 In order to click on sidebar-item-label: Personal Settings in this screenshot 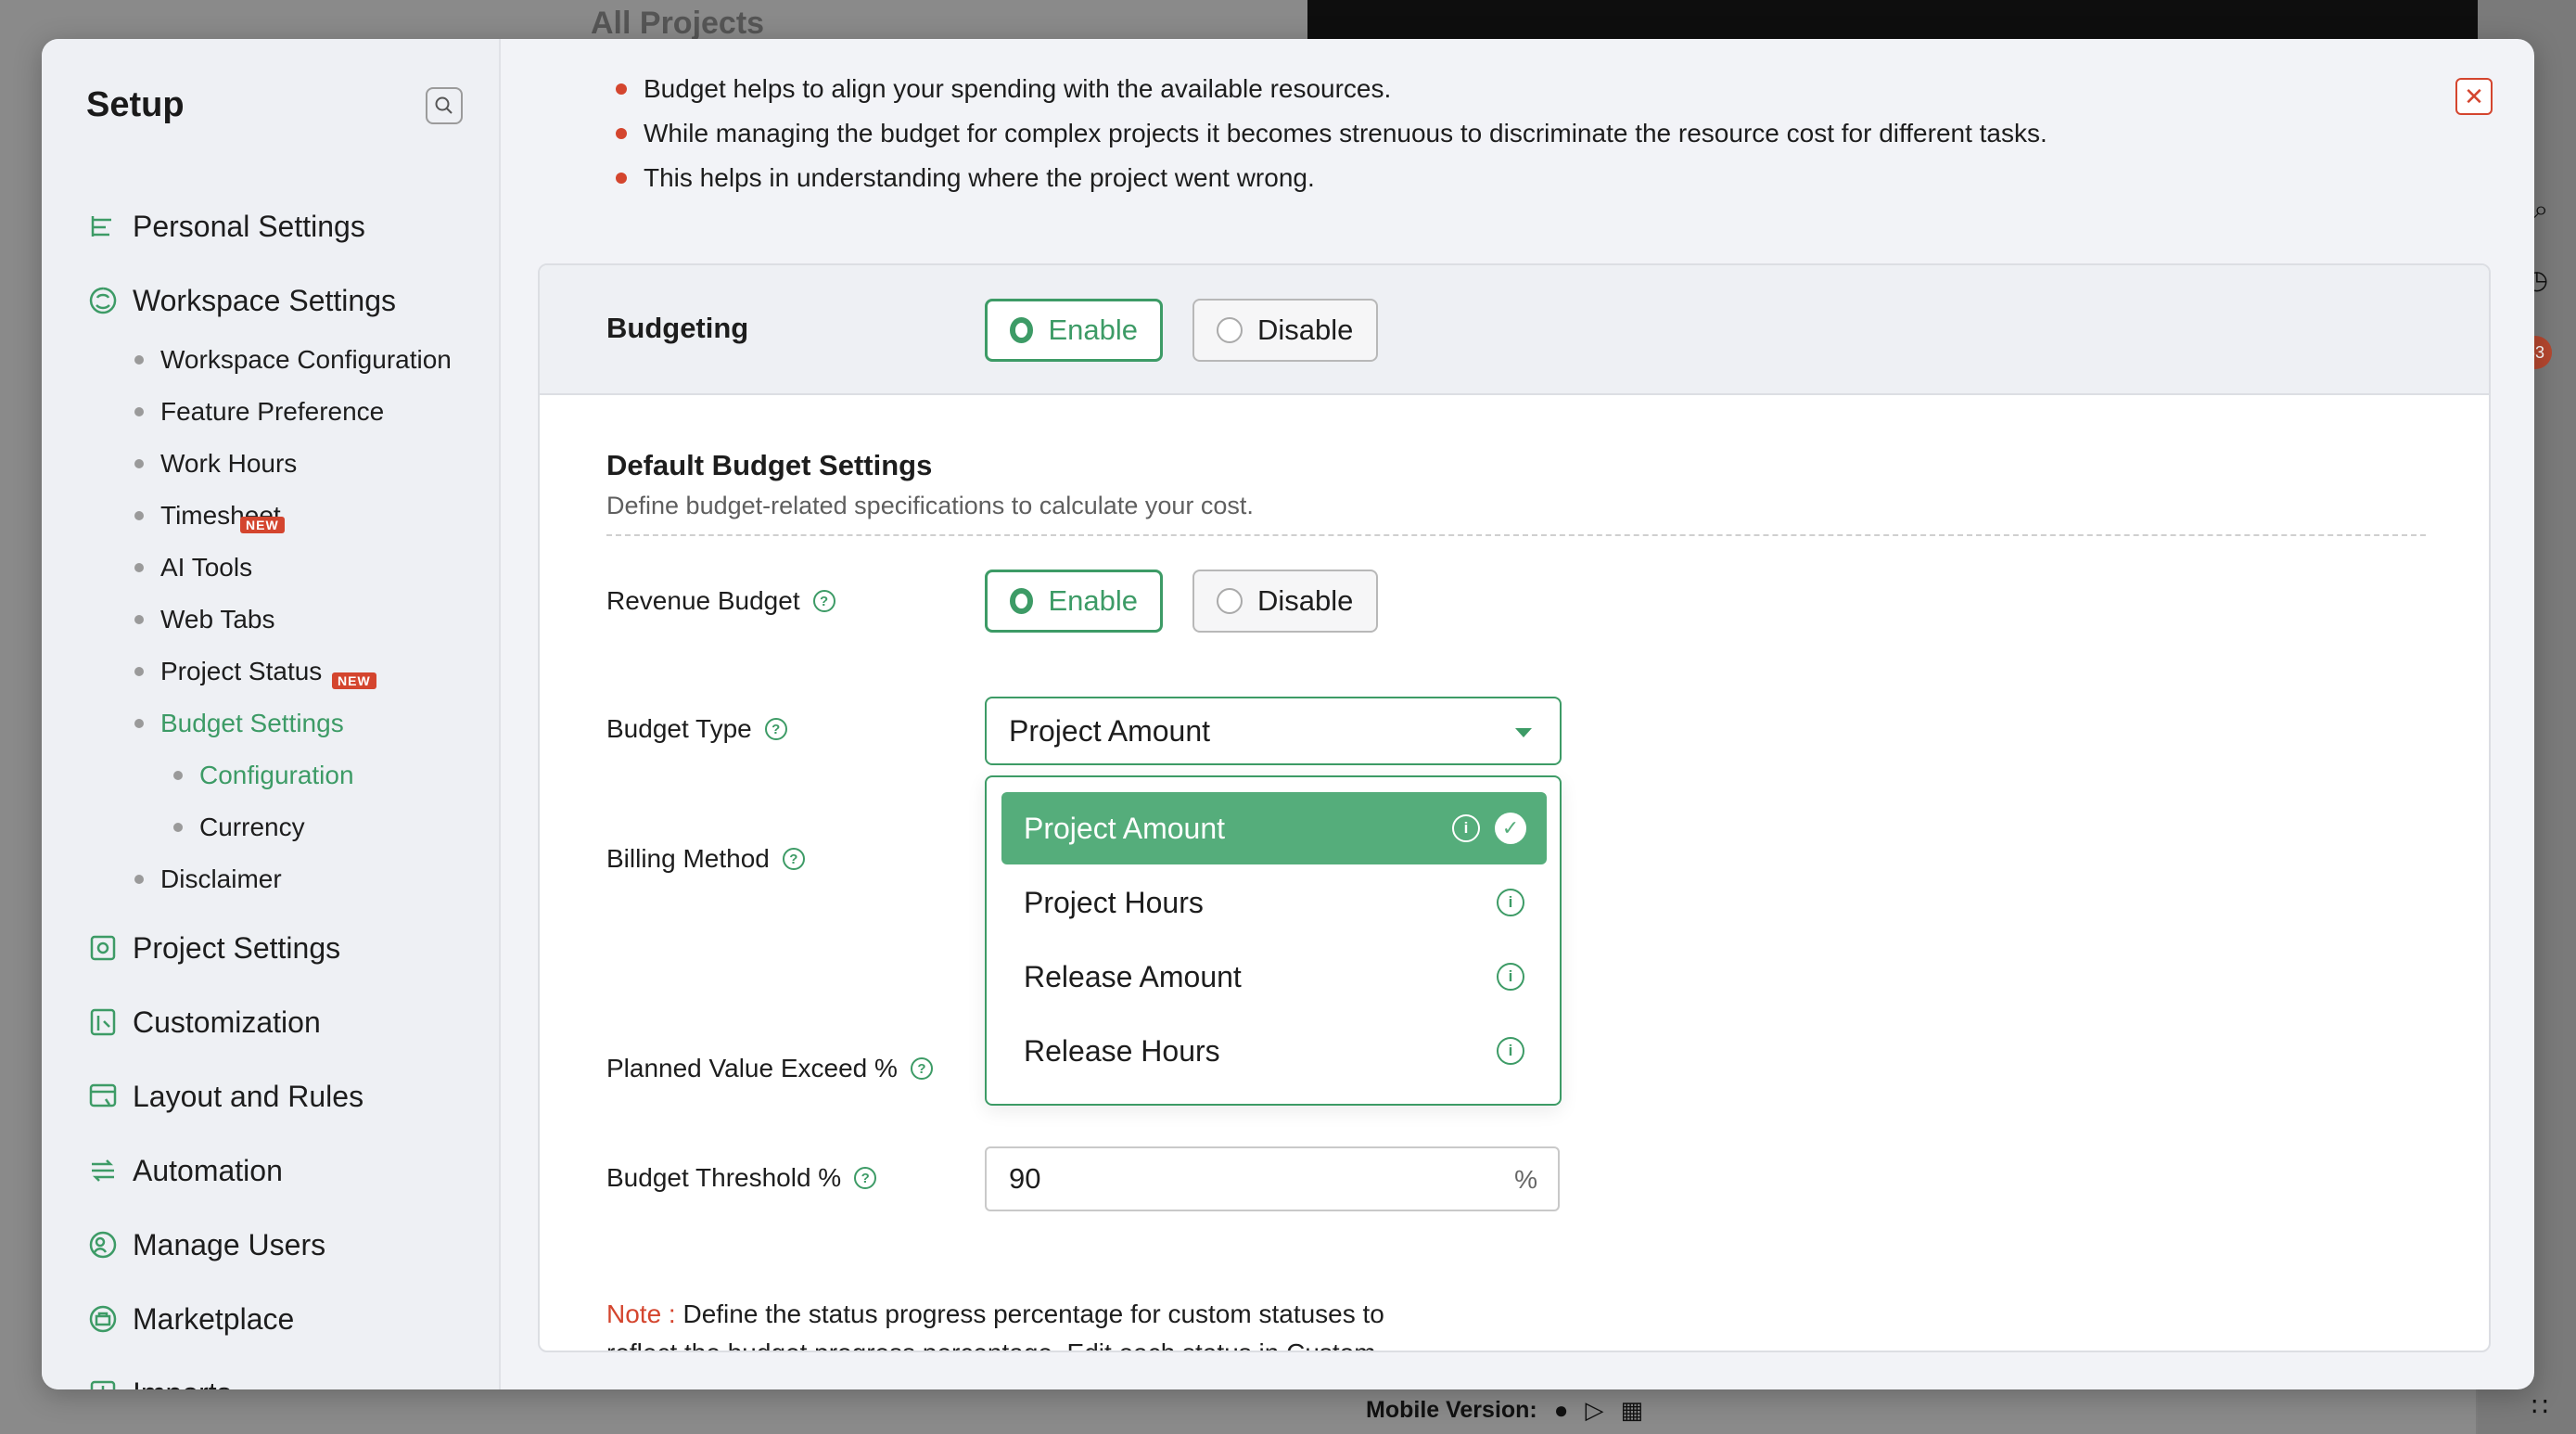, I will do `click(249, 226)`.